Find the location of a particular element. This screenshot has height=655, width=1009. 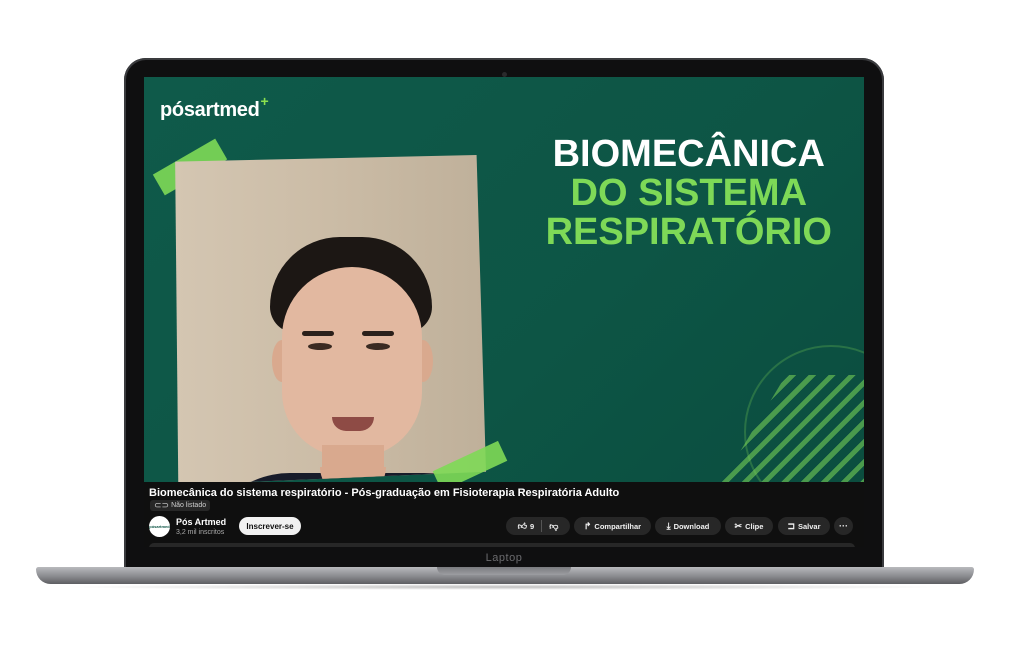

share-button: ↱ Compartilhar is located at coordinates (612, 526).